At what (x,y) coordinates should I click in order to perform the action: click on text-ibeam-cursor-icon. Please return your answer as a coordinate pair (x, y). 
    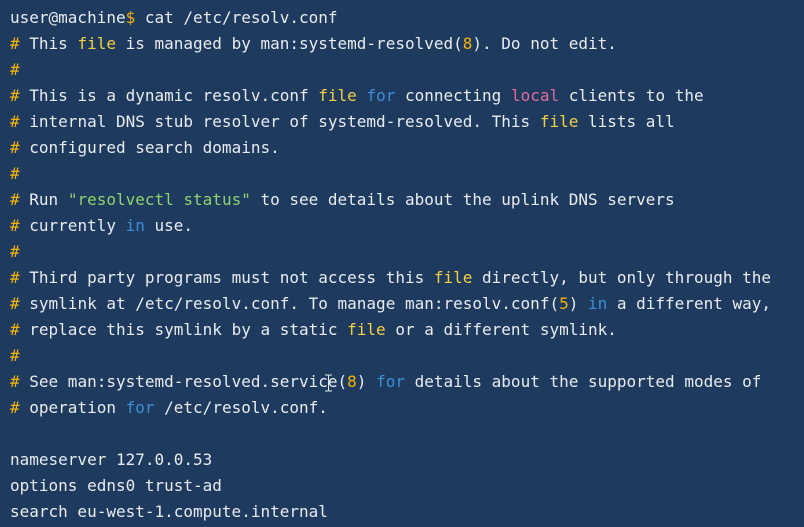
    Looking at the image, I should click on (328, 383).